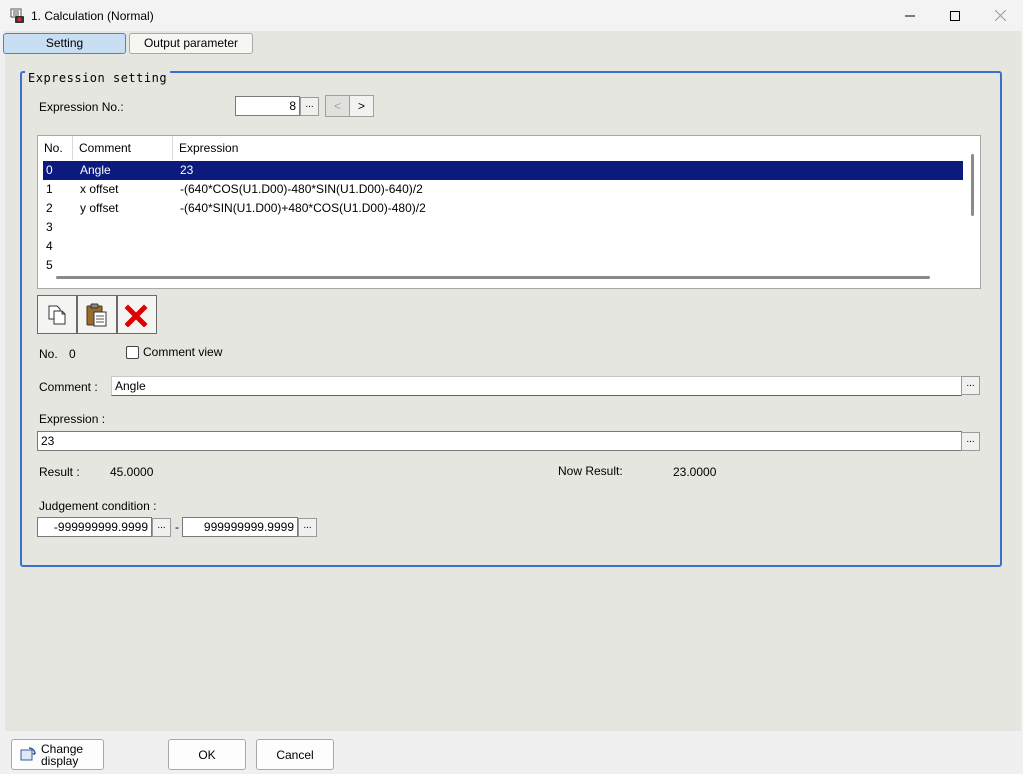  What do you see at coordinates (187, 170) in the screenshot?
I see `row-expression: 23` at bounding box center [187, 170].